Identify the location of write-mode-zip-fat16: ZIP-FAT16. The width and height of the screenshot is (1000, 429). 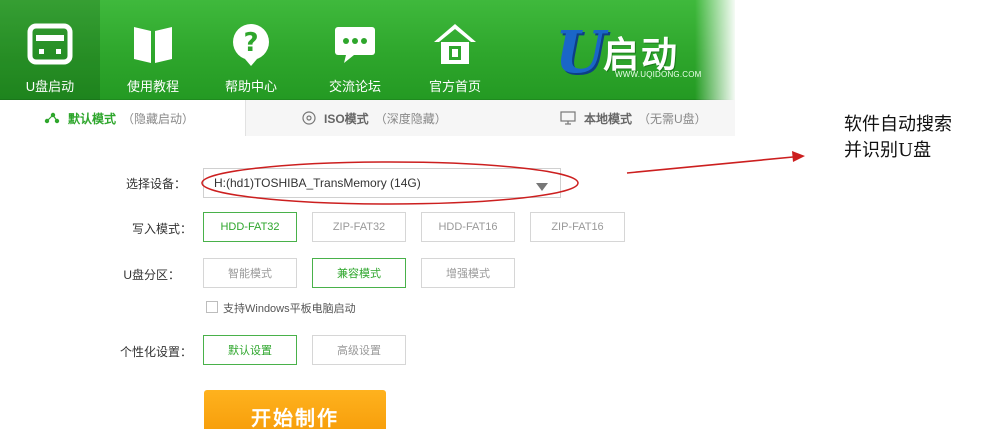
(577, 227).